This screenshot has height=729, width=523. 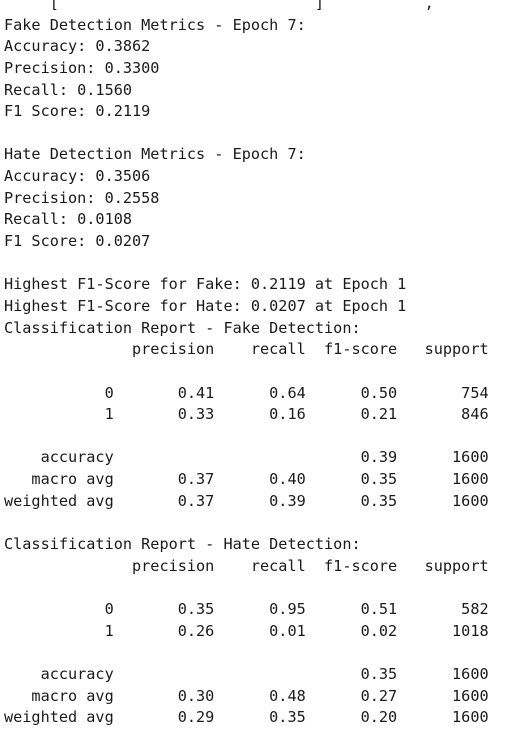 What do you see at coordinates (77, 111) in the screenshot?
I see `output-line: F1 Score: 0.2119` at bounding box center [77, 111].